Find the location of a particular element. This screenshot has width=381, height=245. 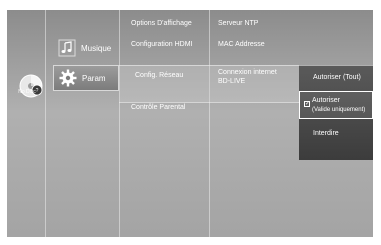

popup-option-sublabel: (Valide uniquement) is located at coordinates (339, 110).